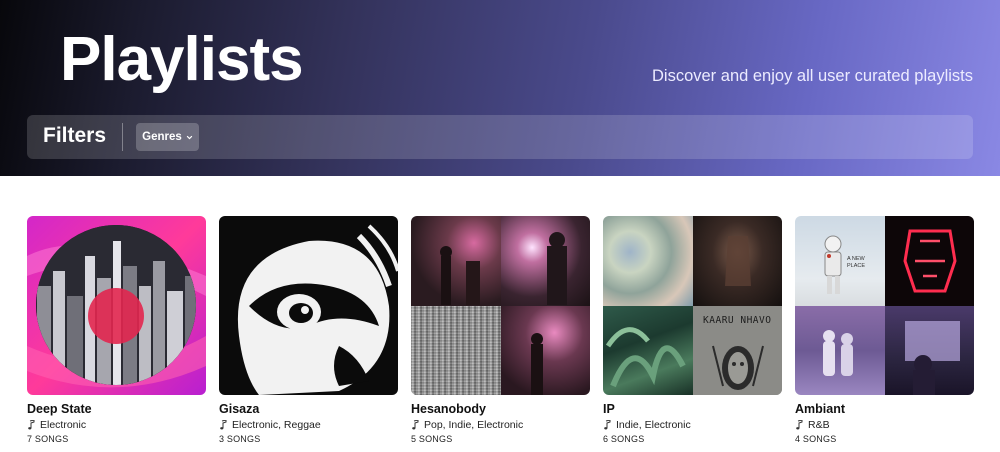 The width and height of the screenshot is (1000, 452). What do you see at coordinates (737, 350) in the screenshot?
I see `cover-art-image: KAARU NHAVO` at bounding box center [737, 350].